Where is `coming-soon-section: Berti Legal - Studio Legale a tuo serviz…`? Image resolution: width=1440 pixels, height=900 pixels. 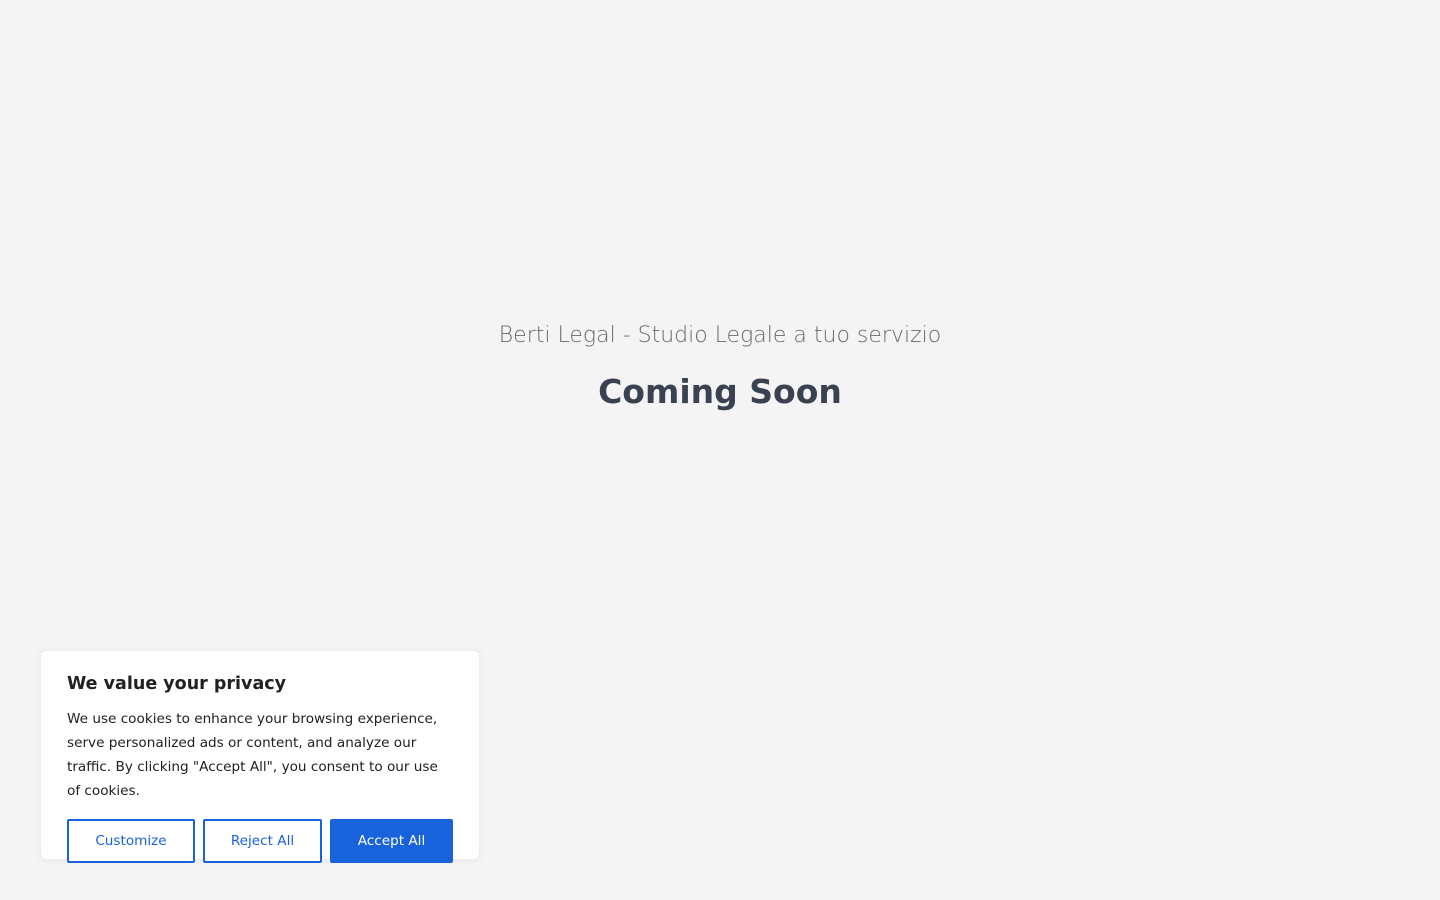 coming-soon-section: Berti Legal - Studio Legale a tuo serviz… is located at coordinates (720, 366).